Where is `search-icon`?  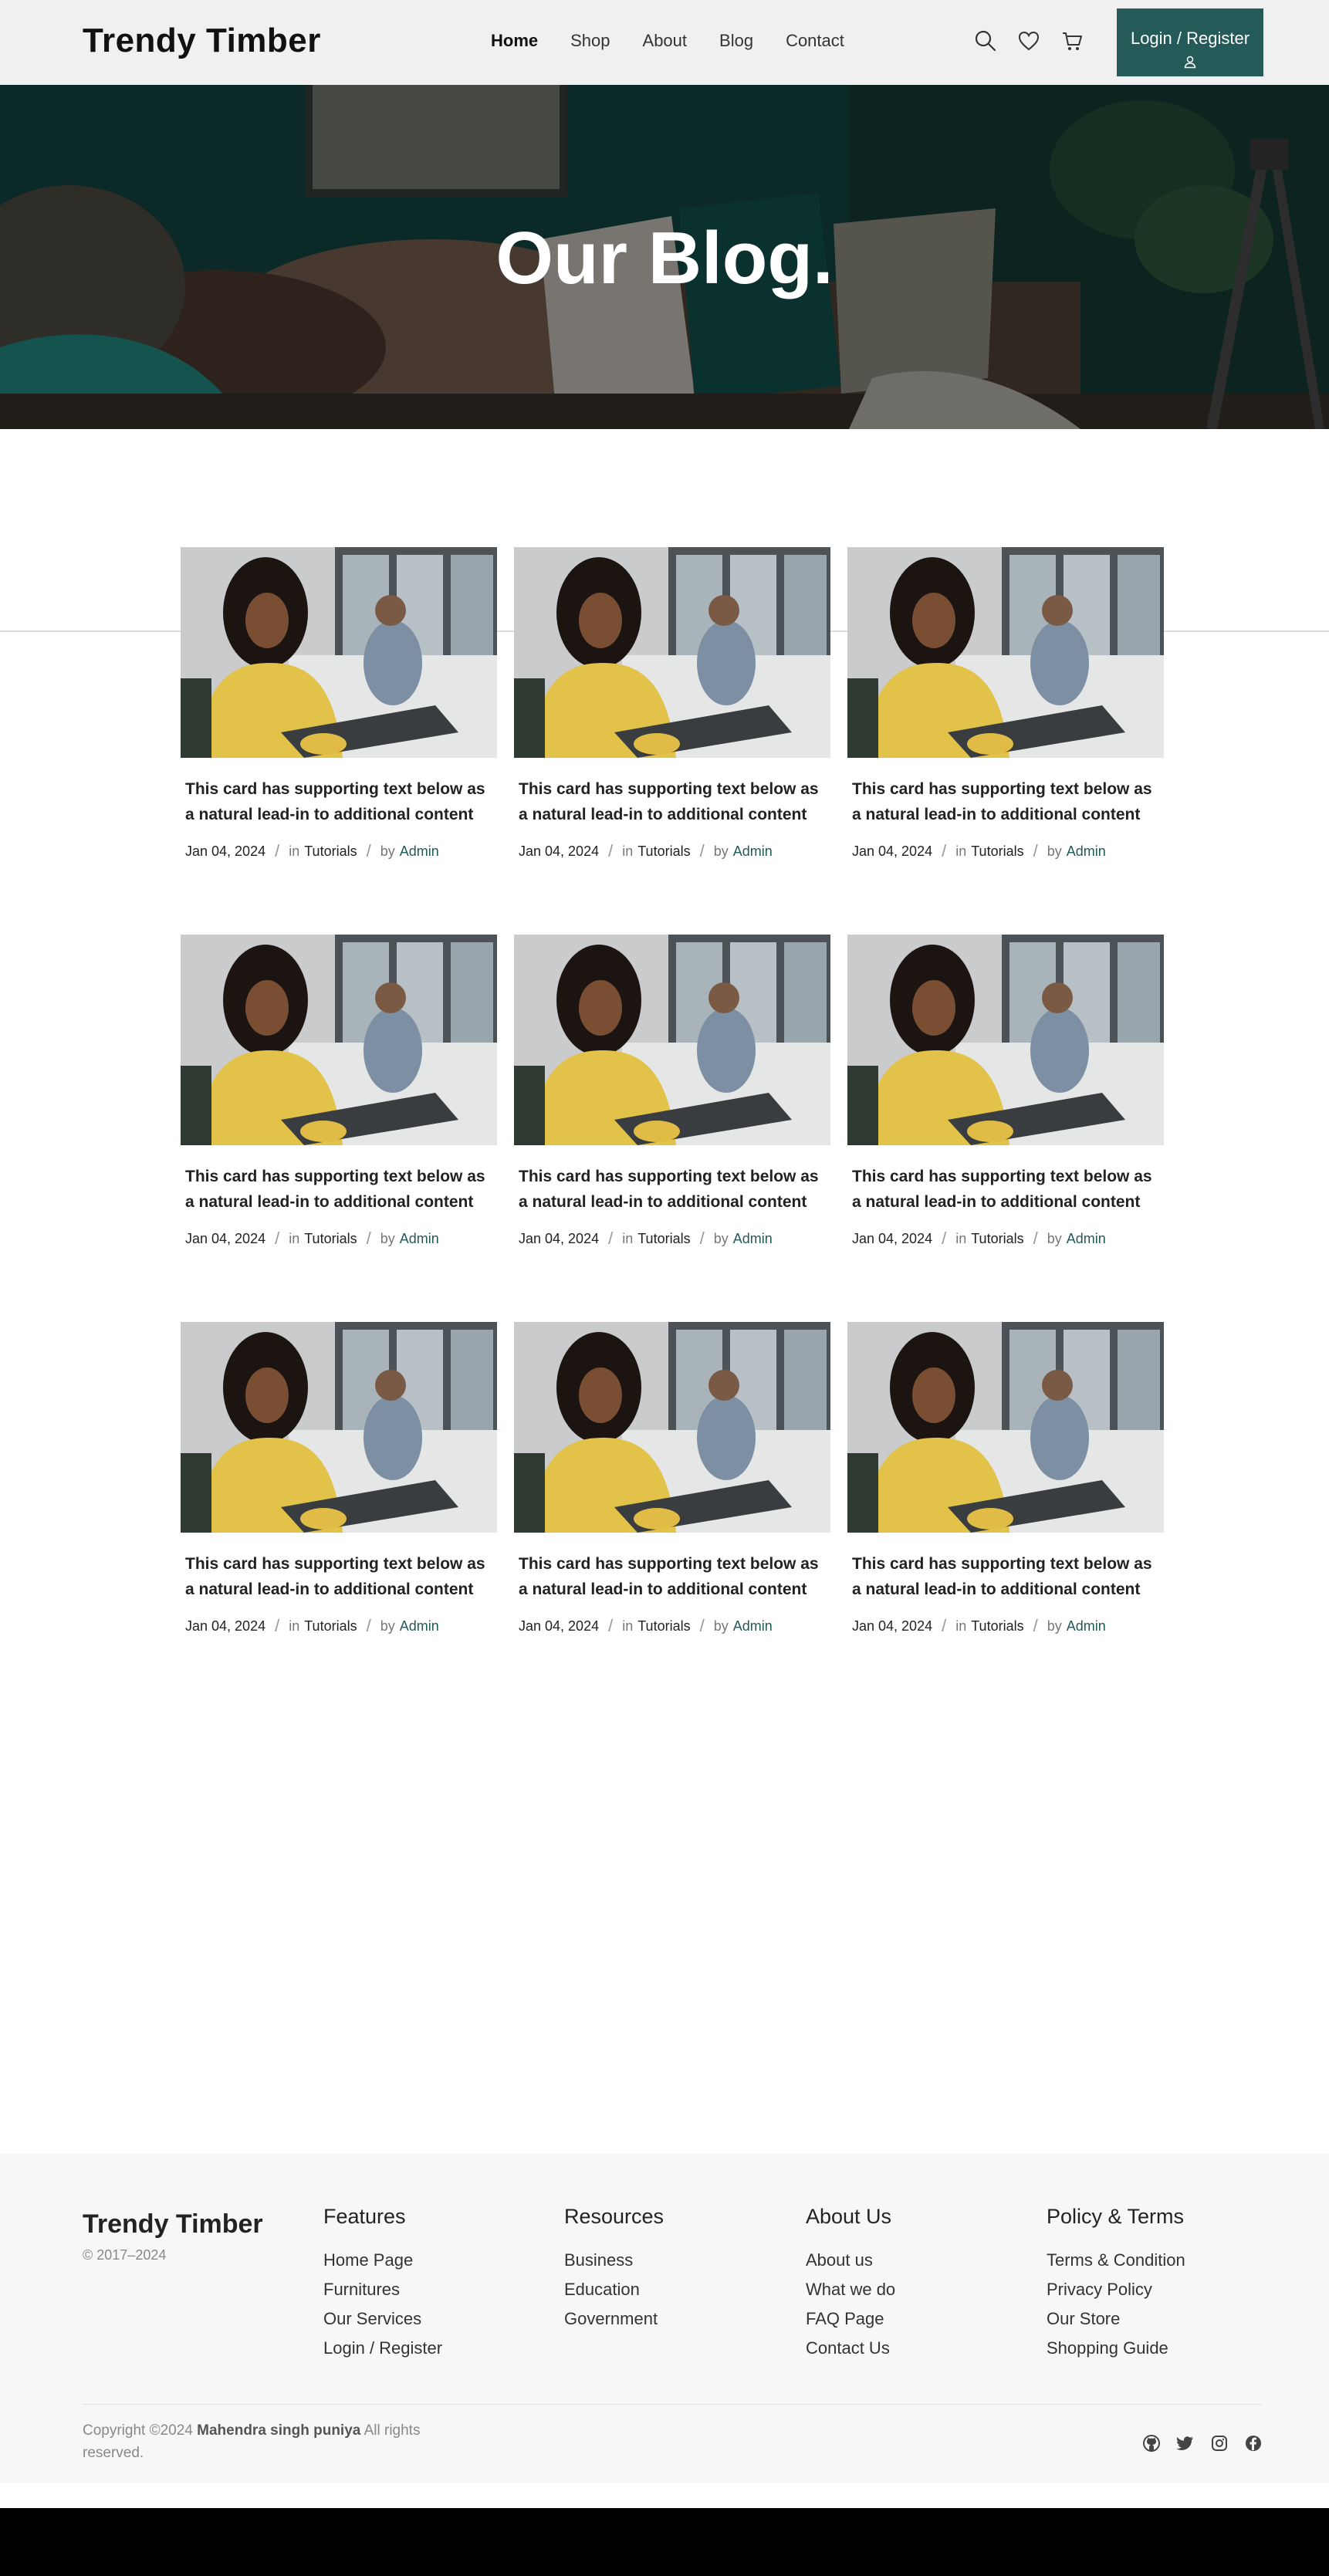 search-icon is located at coordinates (986, 40).